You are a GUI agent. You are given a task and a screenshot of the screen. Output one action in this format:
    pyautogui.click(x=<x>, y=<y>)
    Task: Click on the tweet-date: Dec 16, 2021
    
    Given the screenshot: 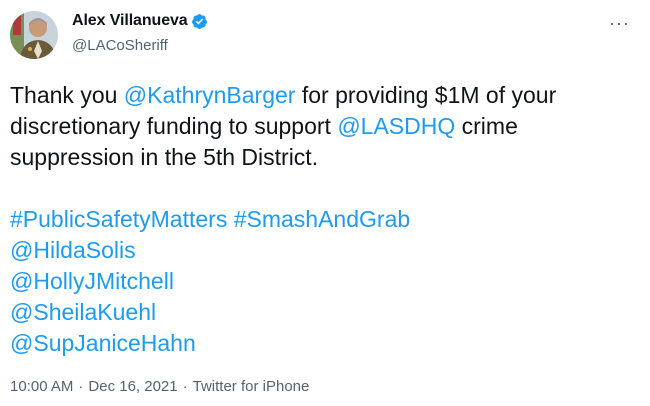 What is the action you would take?
    pyautogui.click(x=132, y=386)
    